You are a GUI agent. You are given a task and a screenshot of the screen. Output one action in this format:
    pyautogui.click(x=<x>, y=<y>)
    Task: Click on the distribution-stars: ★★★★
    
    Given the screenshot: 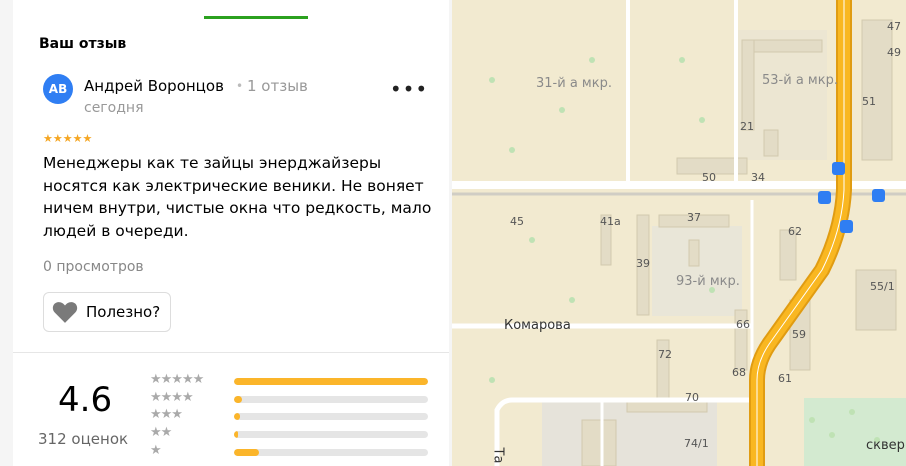 What is the action you would take?
    pyautogui.click(x=172, y=397)
    